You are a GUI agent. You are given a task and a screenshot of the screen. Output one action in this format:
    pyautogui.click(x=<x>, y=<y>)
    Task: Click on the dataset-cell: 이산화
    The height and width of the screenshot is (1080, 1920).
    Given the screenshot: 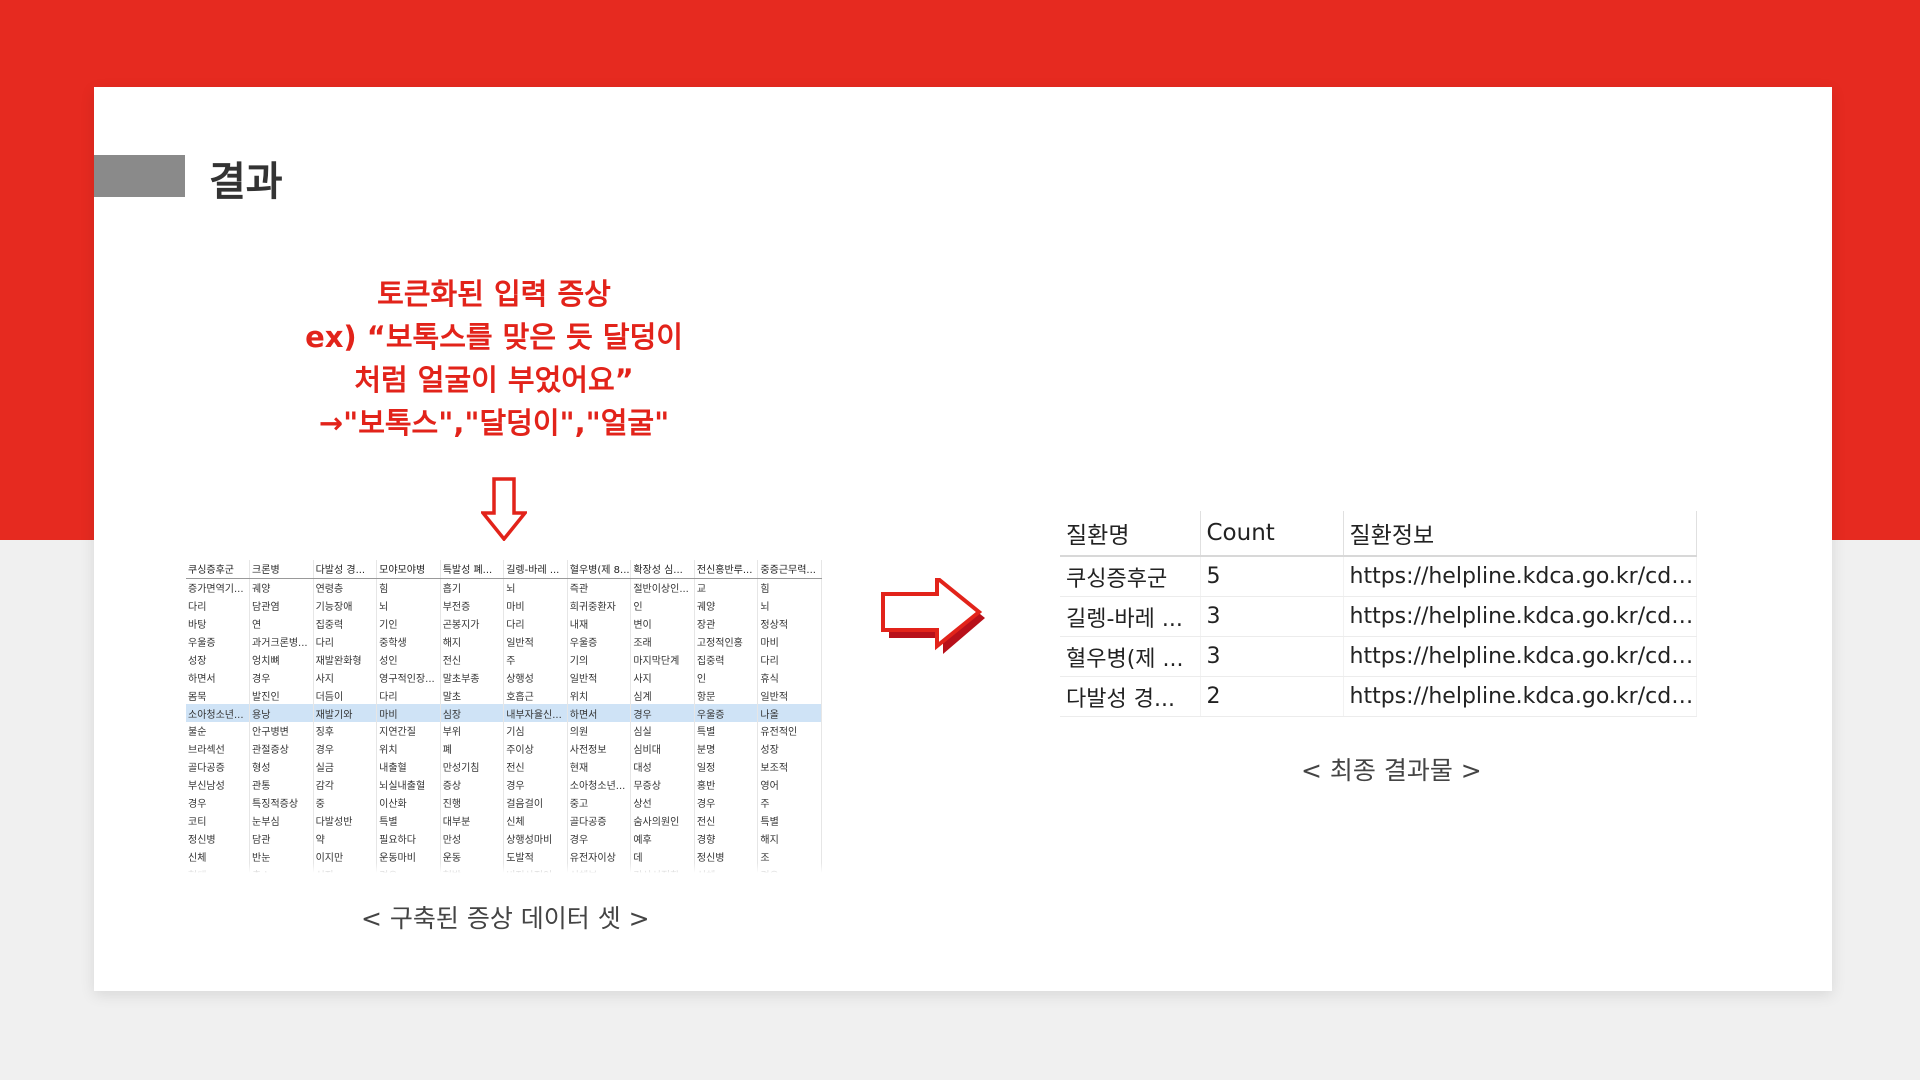 What is the action you would take?
    pyautogui.click(x=408, y=802)
    